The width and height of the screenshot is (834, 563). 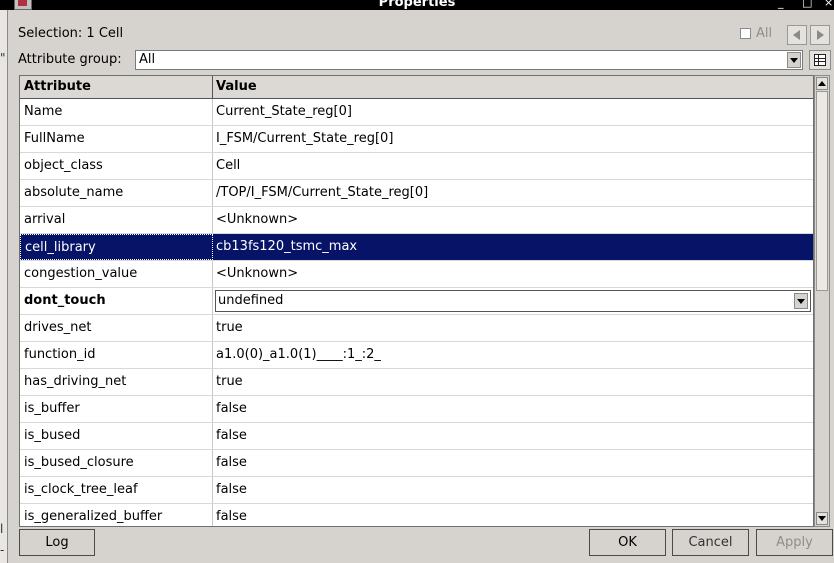 I want to click on value-dropdown-text: undefined, so click(x=251, y=300).